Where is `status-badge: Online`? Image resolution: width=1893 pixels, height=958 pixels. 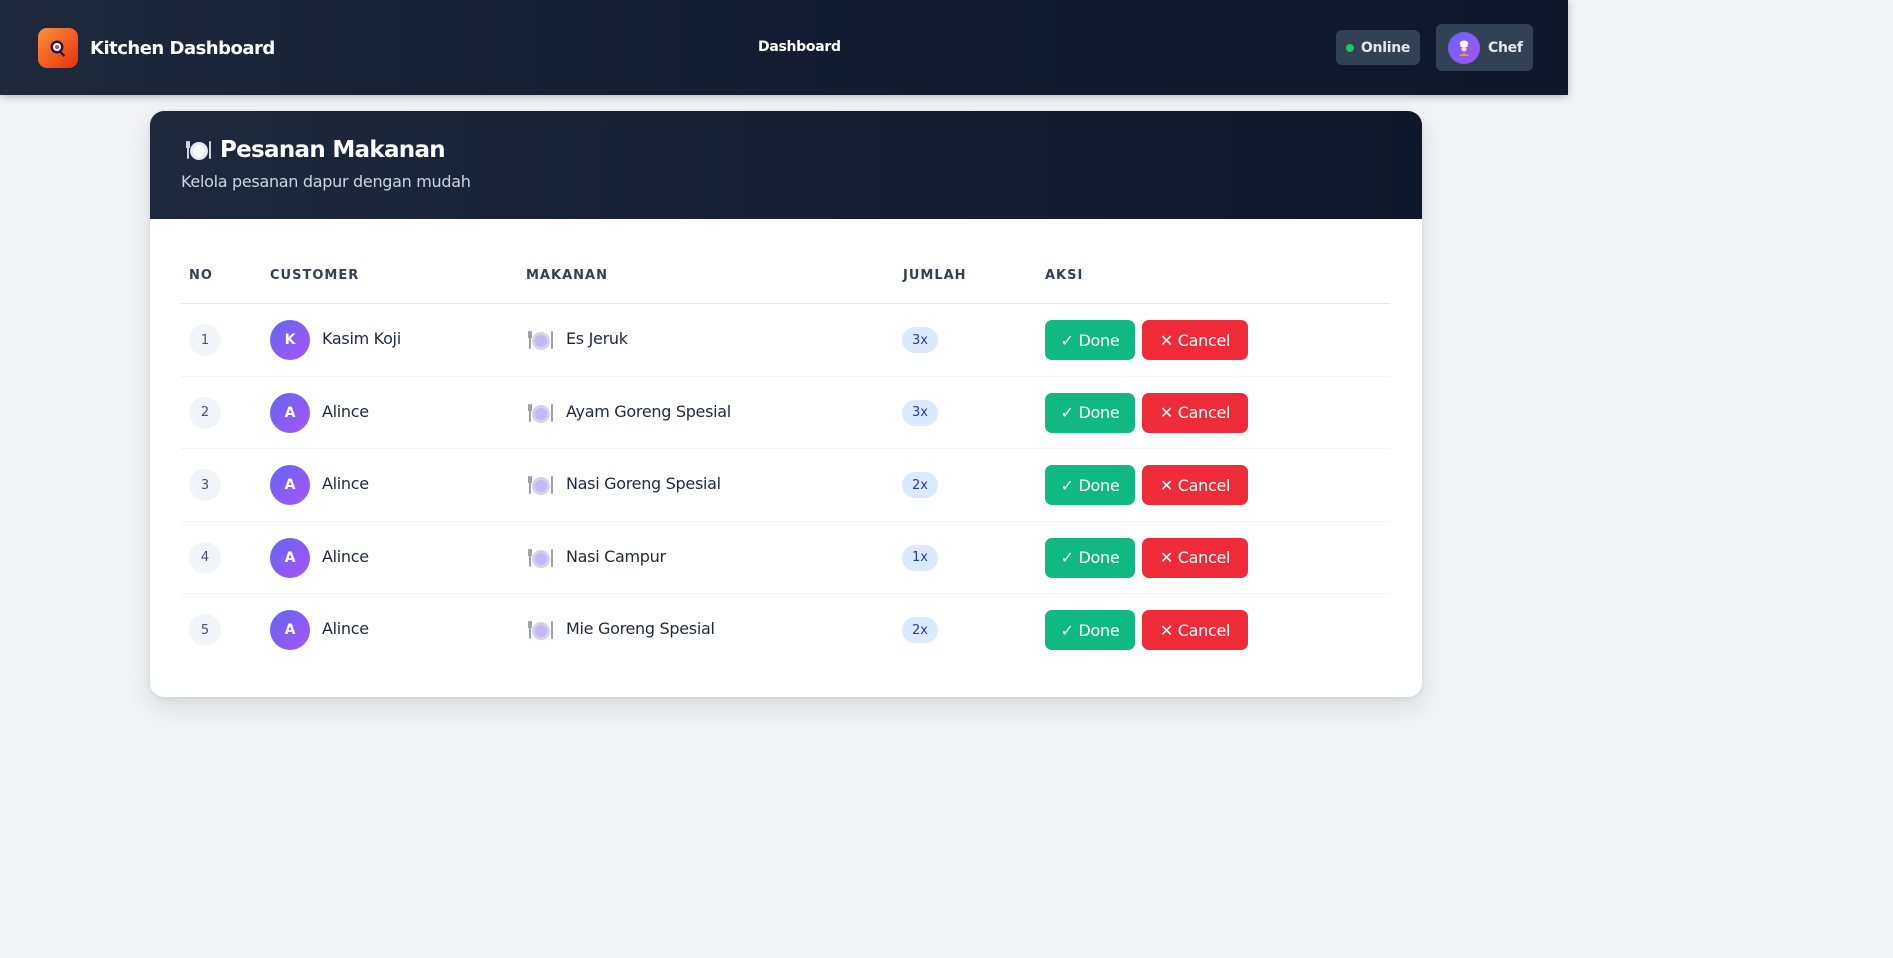
status-badge: Online is located at coordinates (1378, 47).